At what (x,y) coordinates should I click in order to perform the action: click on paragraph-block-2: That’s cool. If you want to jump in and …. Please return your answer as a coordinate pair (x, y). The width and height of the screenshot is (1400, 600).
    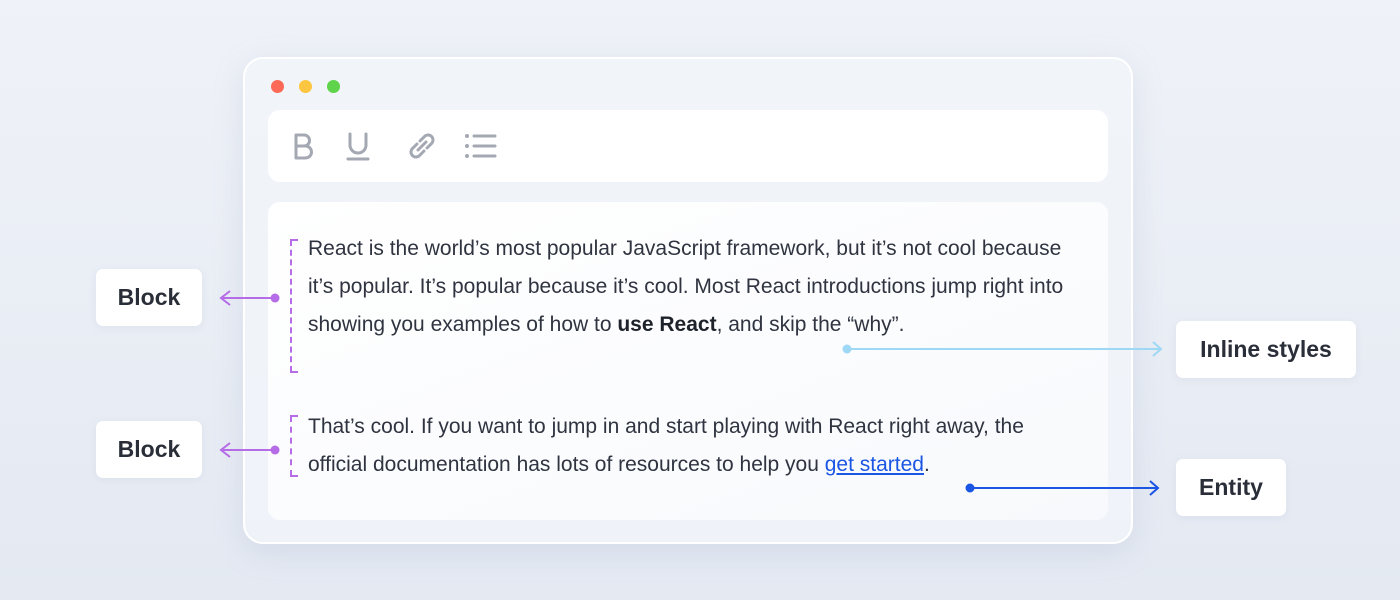
    Looking at the image, I should click on (698, 446).